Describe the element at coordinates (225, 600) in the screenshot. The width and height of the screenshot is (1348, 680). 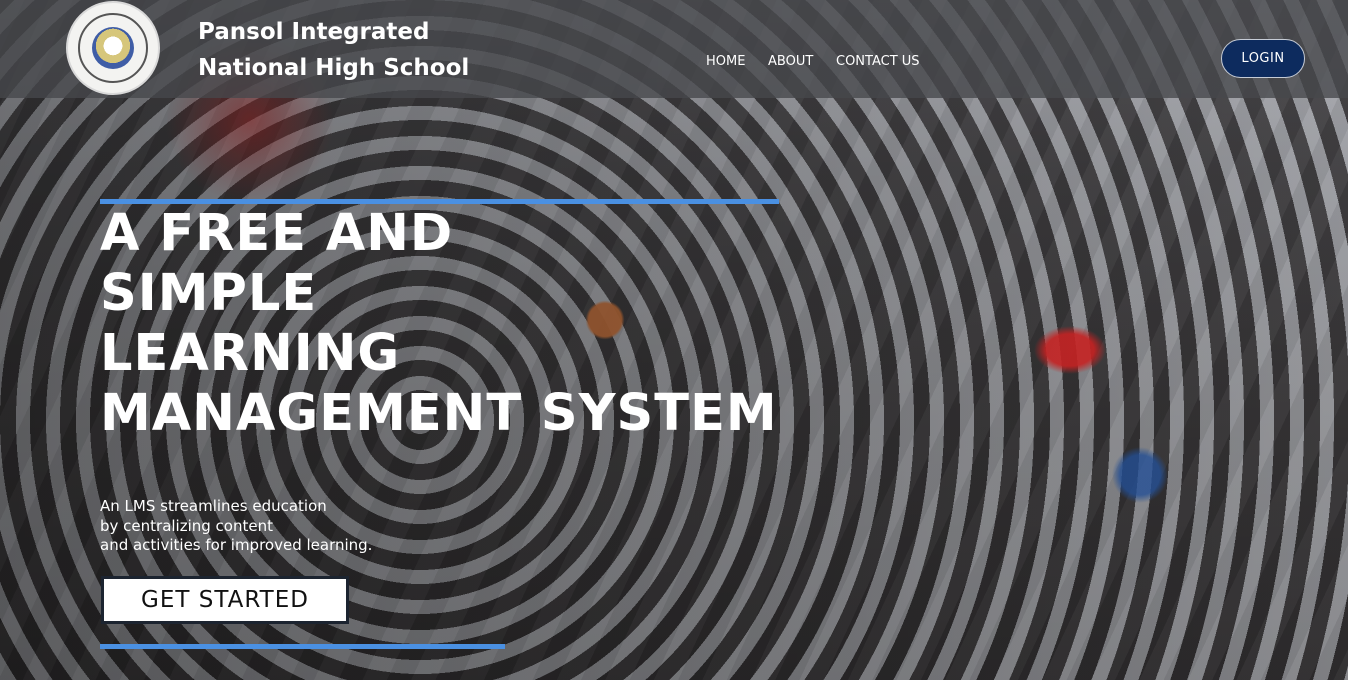
I see `get-started-button: GET STARTED` at that location.